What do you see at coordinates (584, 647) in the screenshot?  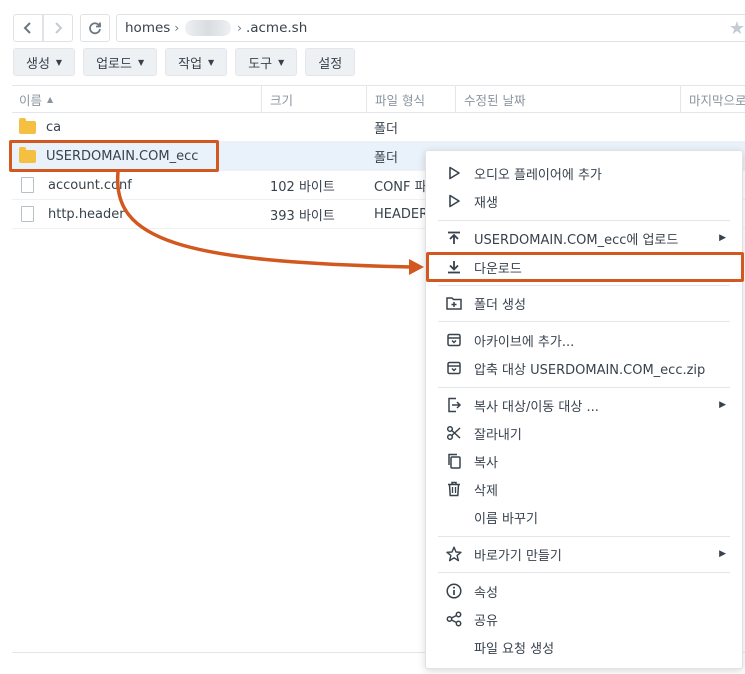 I see `menu-item-create-file-request: 파일 요청 생성` at bounding box center [584, 647].